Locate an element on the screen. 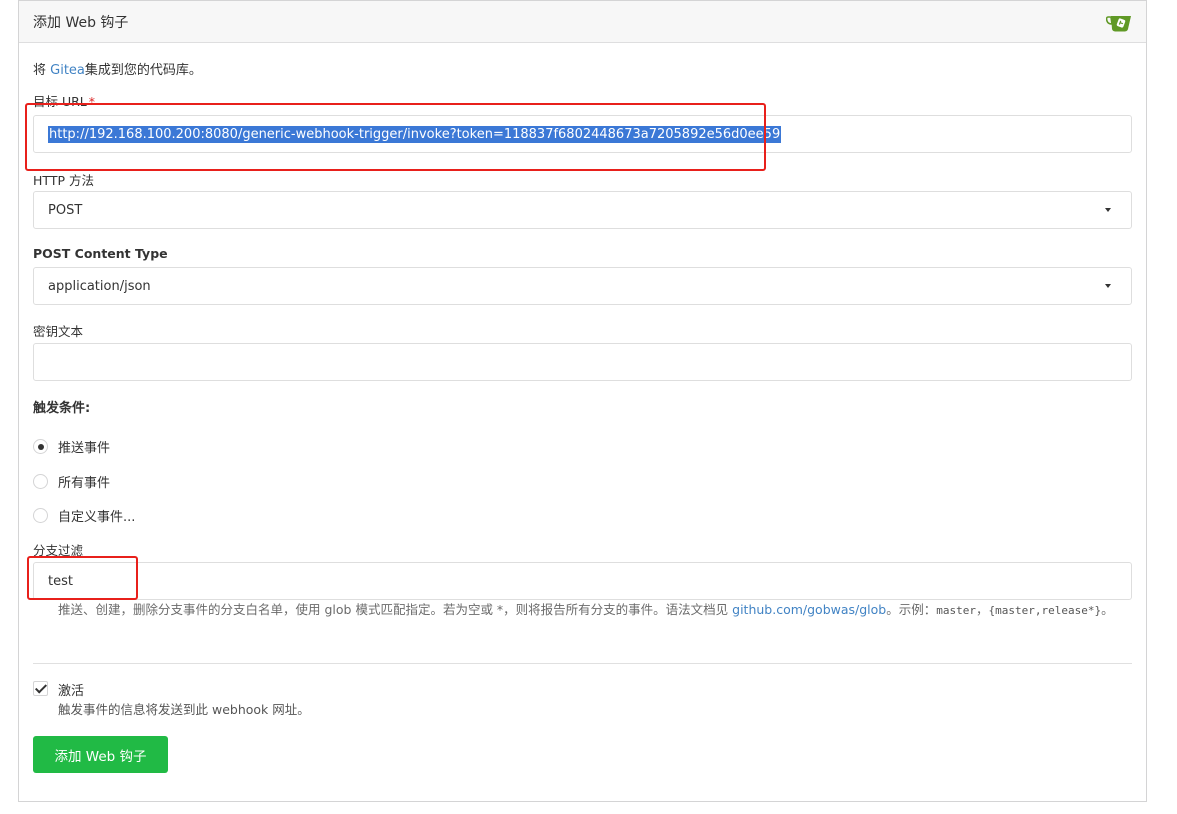 Image resolution: width=1177 pixels, height=814 pixels. page-title: 添加 Web 钩子 is located at coordinates (81, 22).